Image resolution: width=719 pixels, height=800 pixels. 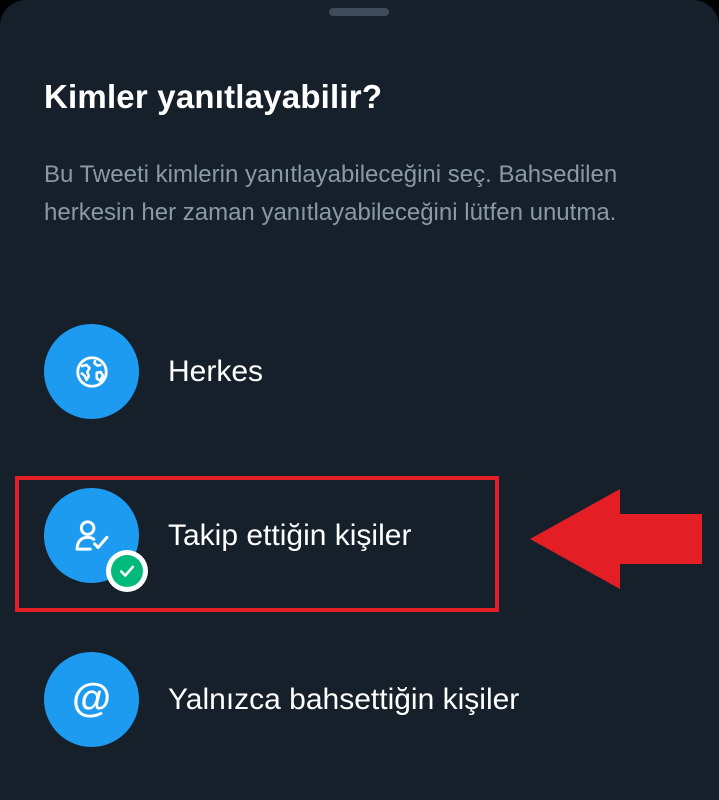 I want to click on option-mentioned-only: @ Yalnızca bahsettiğin kişiler, so click(x=364, y=699).